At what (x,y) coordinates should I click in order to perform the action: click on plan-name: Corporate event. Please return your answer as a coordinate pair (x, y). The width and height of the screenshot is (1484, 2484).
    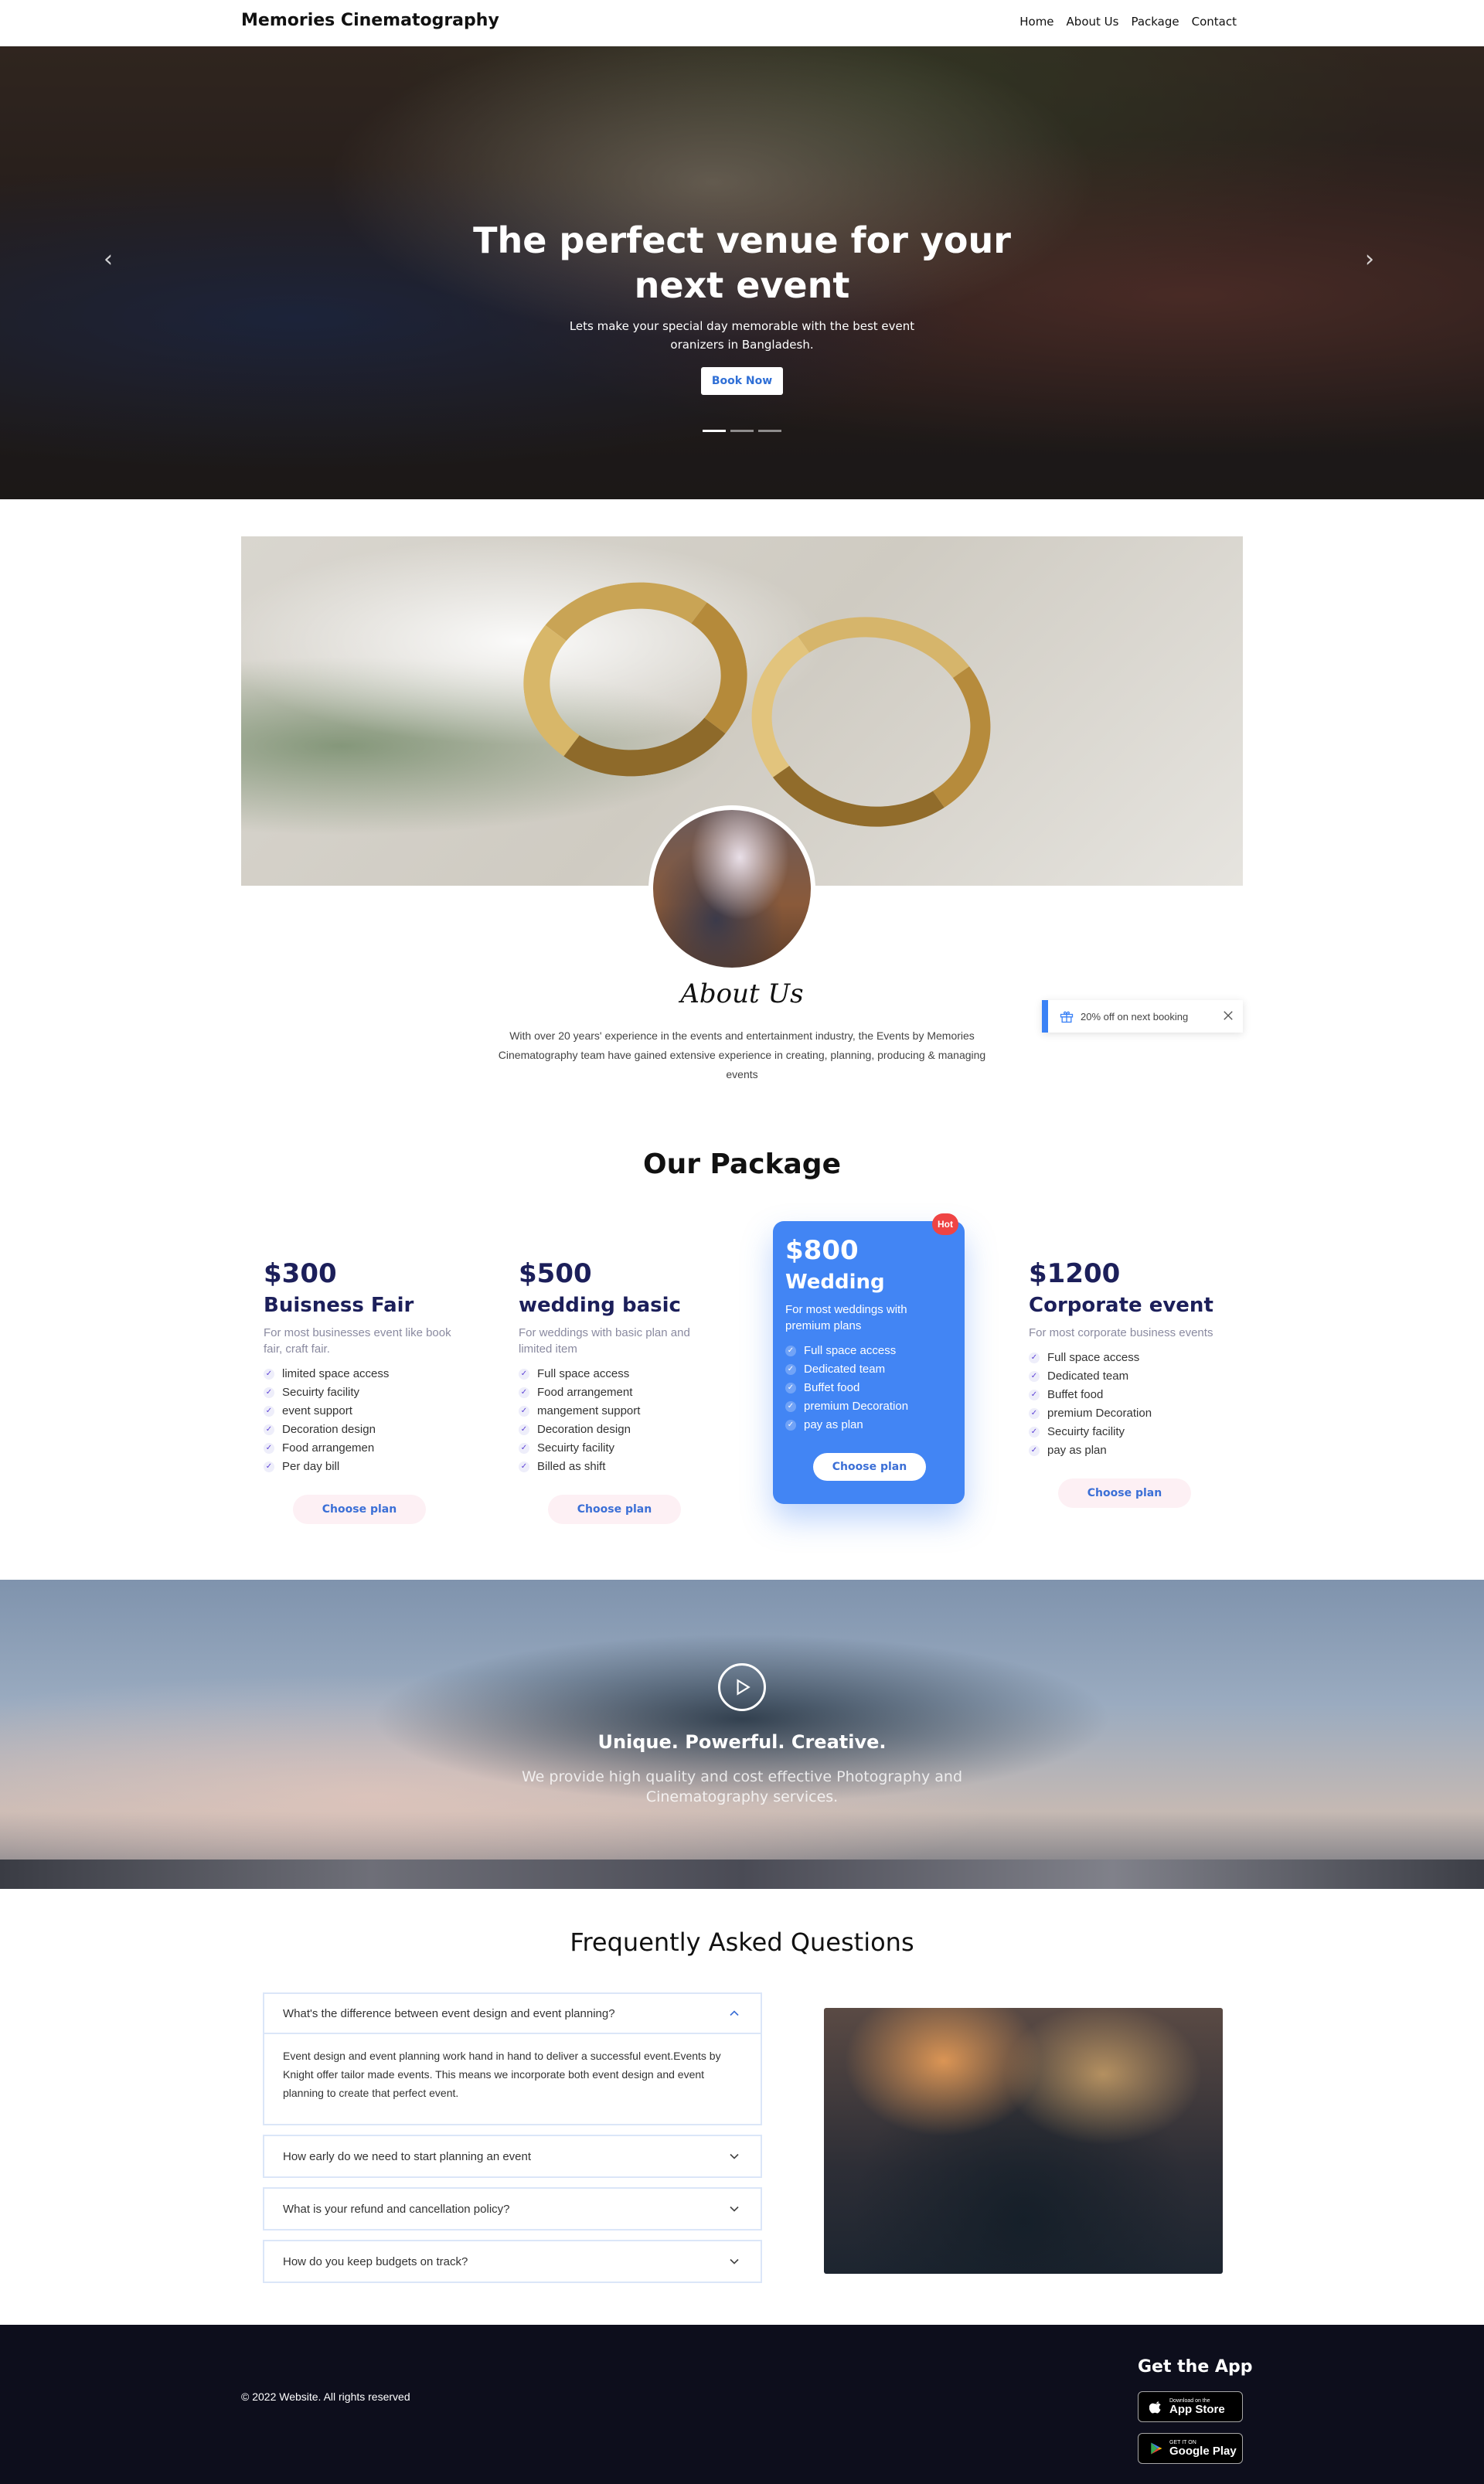
    Looking at the image, I should click on (1121, 1305).